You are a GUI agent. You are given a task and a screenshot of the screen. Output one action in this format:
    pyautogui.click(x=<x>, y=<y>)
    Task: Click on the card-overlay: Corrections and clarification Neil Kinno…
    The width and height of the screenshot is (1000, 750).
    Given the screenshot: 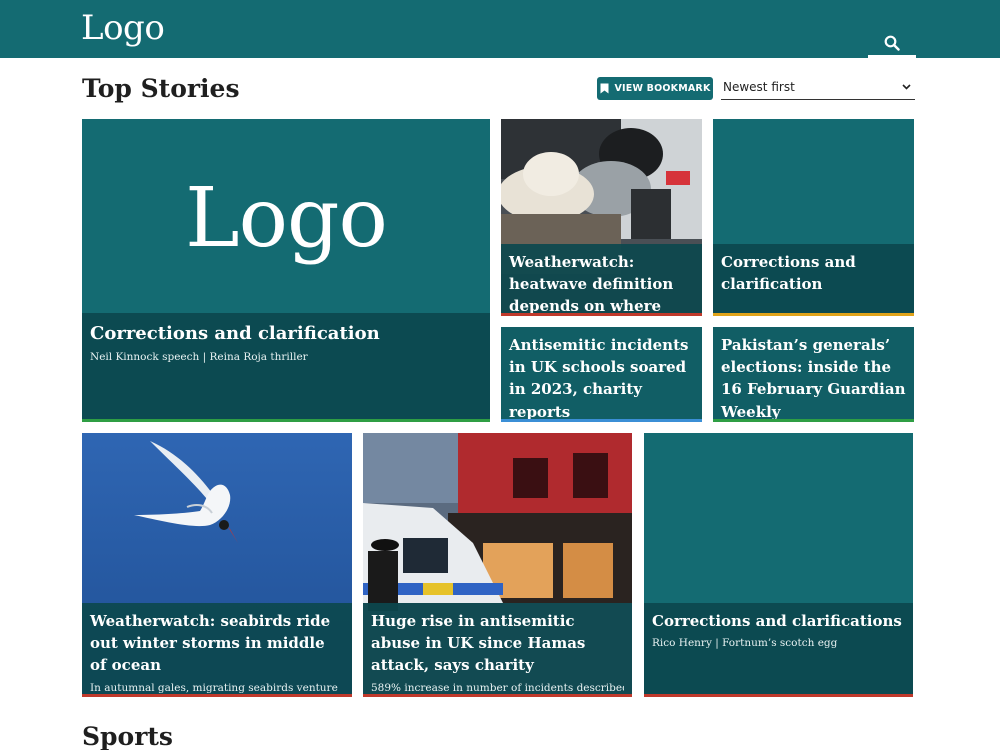 What is the action you would take?
    pyautogui.click(x=286, y=367)
    